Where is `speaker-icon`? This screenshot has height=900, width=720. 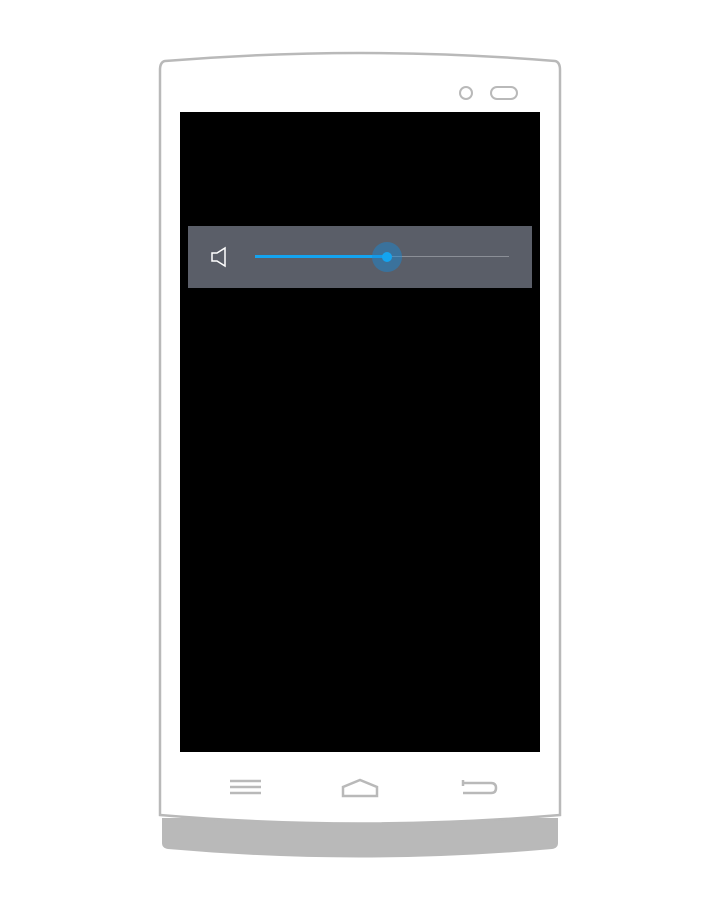
speaker-icon is located at coordinates (220, 257).